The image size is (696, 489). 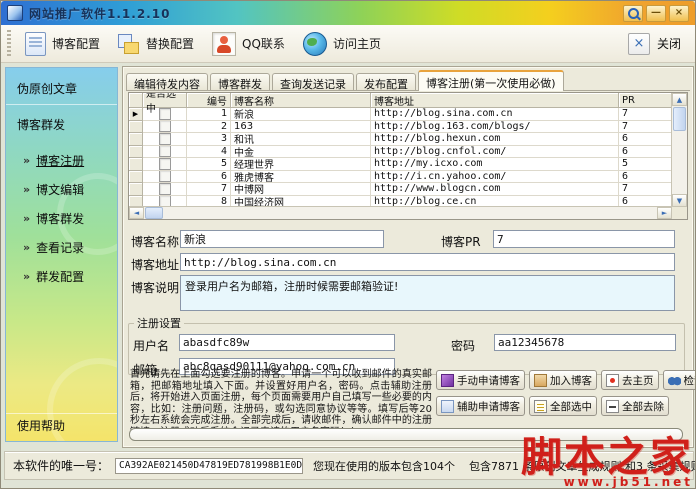 I want to click on cell-blog-name: 中博网, so click(x=301, y=189).